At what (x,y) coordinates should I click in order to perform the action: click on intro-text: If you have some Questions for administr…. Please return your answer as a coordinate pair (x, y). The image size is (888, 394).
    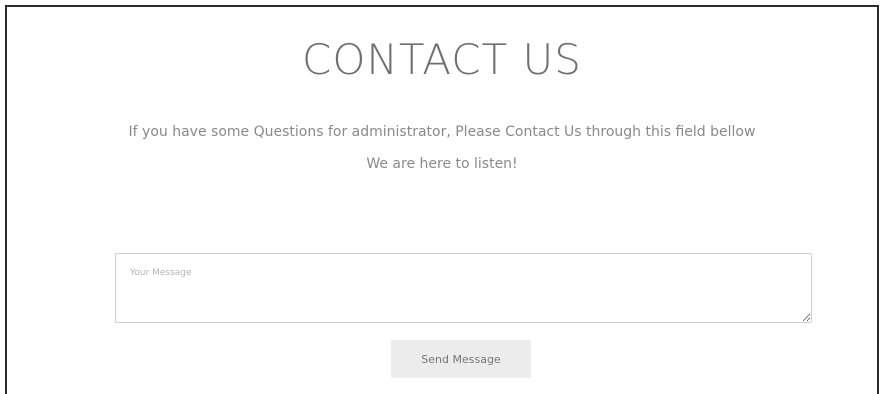
    Looking at the image, I should click on (442, 132).